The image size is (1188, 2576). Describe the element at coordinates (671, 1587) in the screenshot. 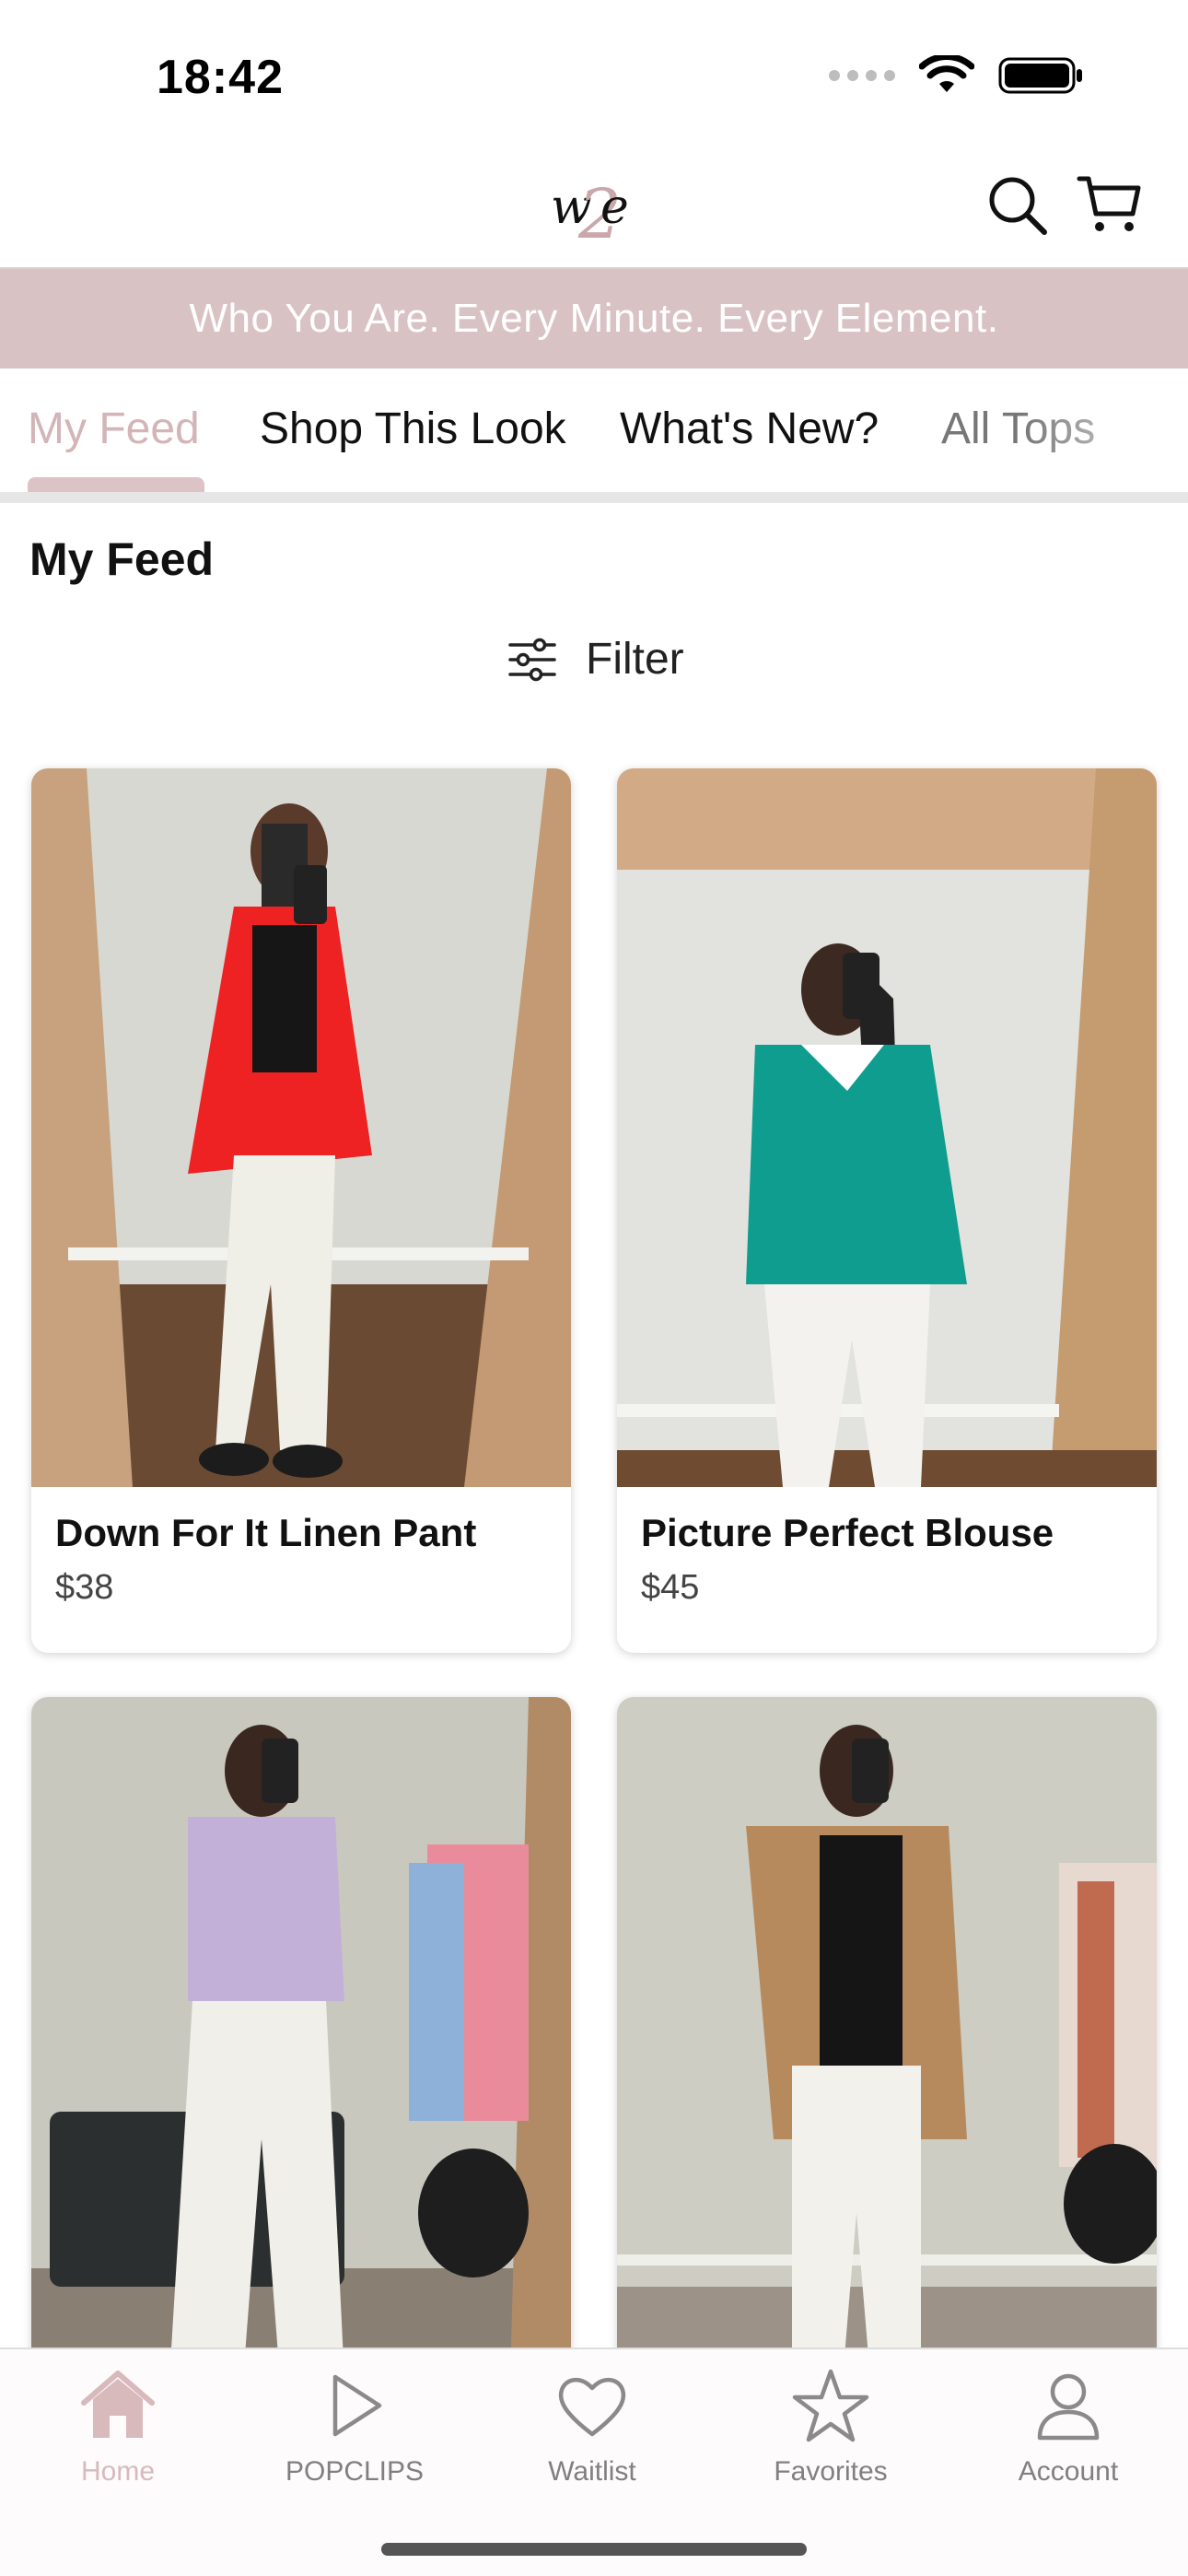

I see `product-price: $45` at that location.